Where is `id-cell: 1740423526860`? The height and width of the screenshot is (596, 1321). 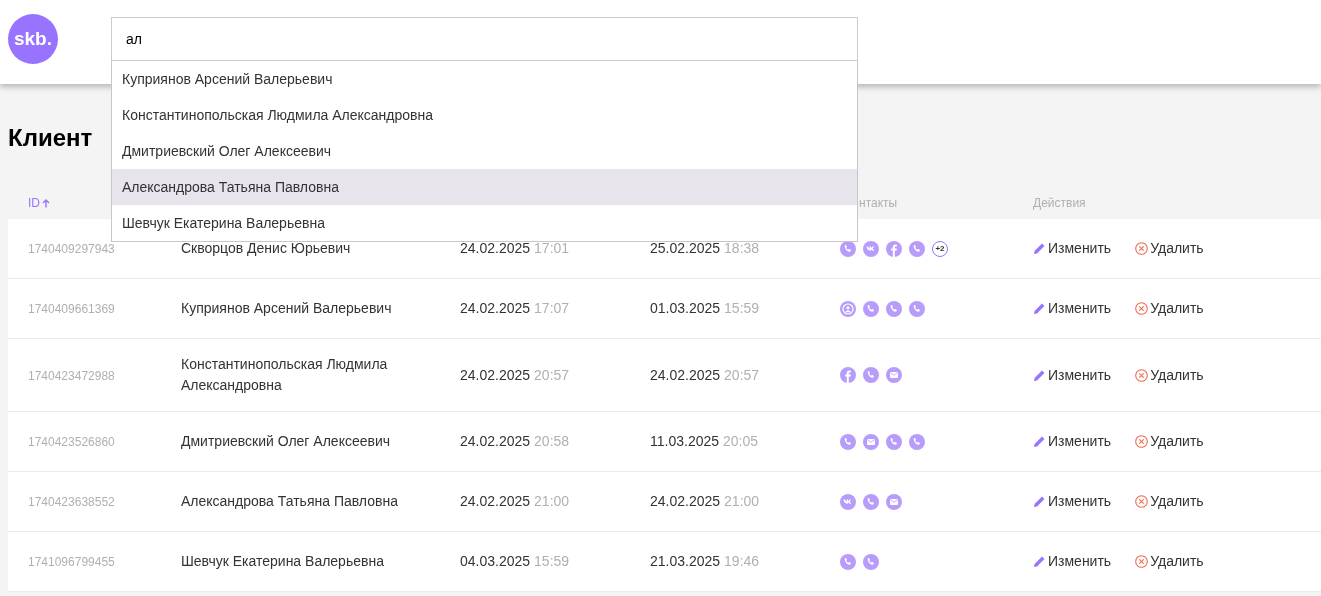 id-cell: 1740423526860 is located at coordinates (71, 442).